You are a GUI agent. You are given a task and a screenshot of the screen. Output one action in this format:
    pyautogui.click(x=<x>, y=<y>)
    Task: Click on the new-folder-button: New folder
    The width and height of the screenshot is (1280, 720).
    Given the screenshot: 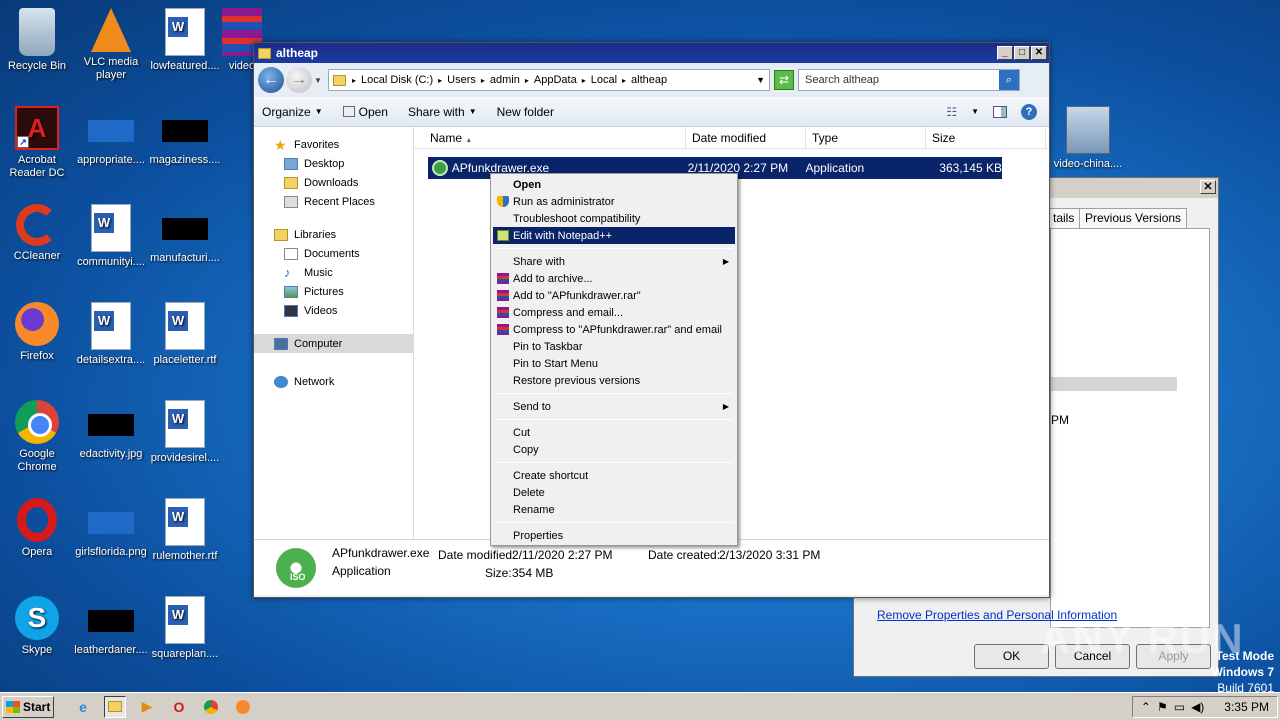 What is the action you would take?
    pyautogui.click(x=525, y=112)
    